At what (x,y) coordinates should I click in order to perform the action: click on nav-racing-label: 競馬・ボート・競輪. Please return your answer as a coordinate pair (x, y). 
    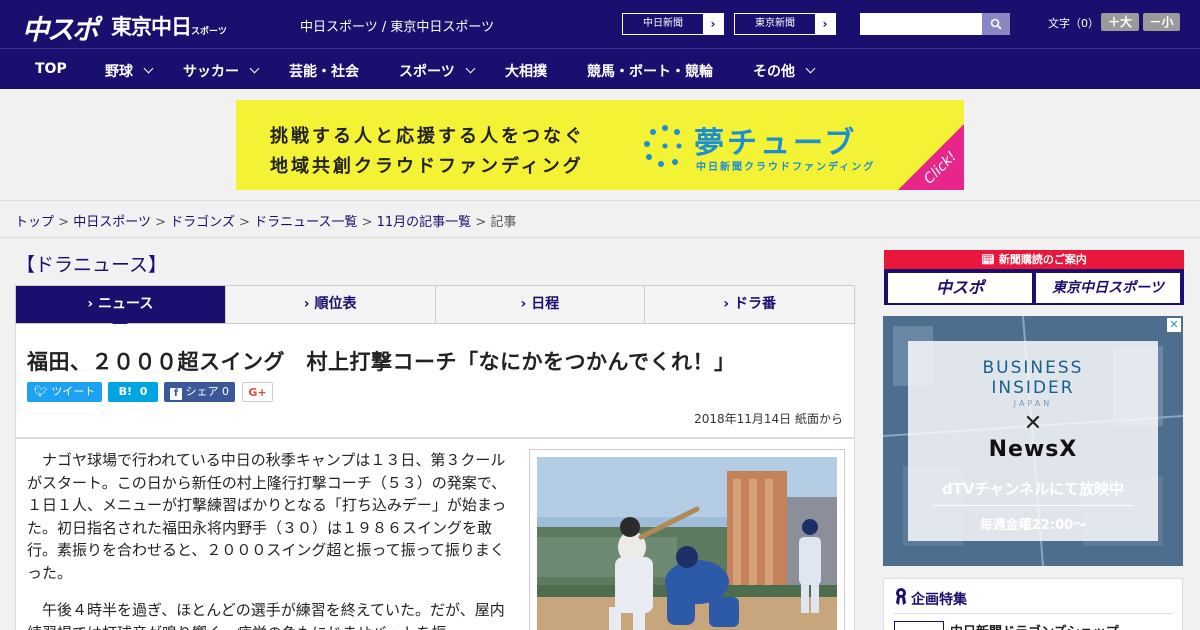
    Looking at the image, I should click on (650, 72).